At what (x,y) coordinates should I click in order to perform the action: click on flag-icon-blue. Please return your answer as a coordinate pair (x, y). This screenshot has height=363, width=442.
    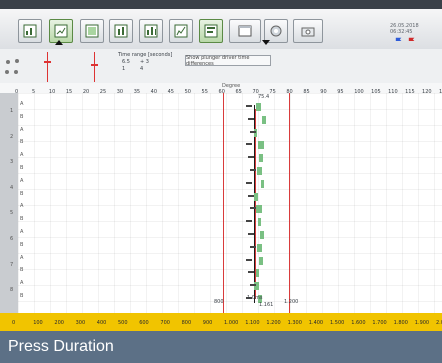
    Looking at the image, I should click on (398, 41).